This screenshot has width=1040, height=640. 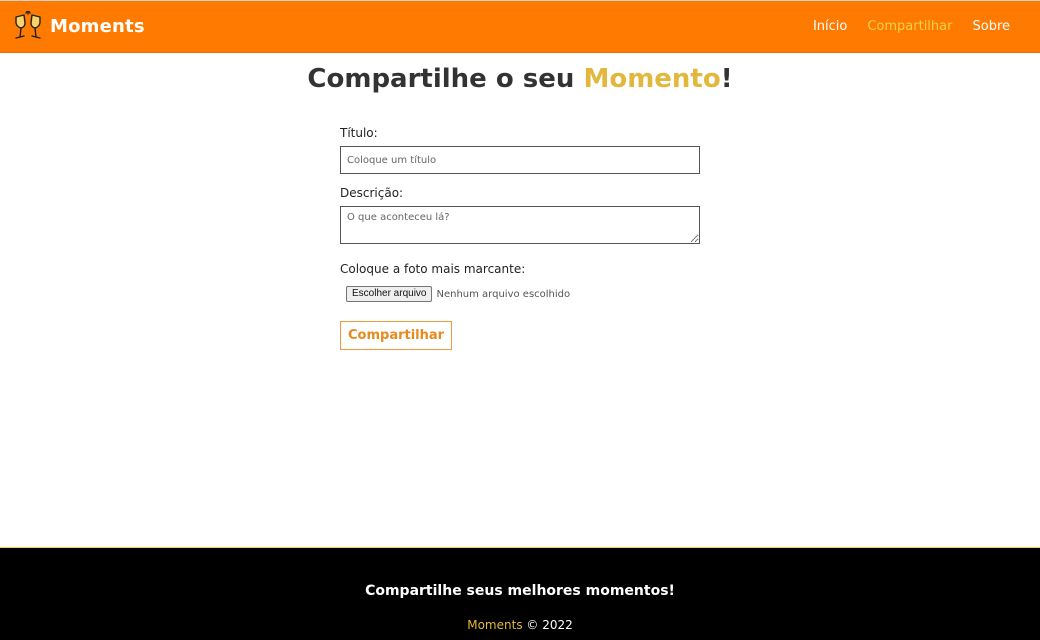 What do you see at coordinates (652, 79) in the screenshot?
I see `page-title-accent: Momento` at bounding box center [652, 79].